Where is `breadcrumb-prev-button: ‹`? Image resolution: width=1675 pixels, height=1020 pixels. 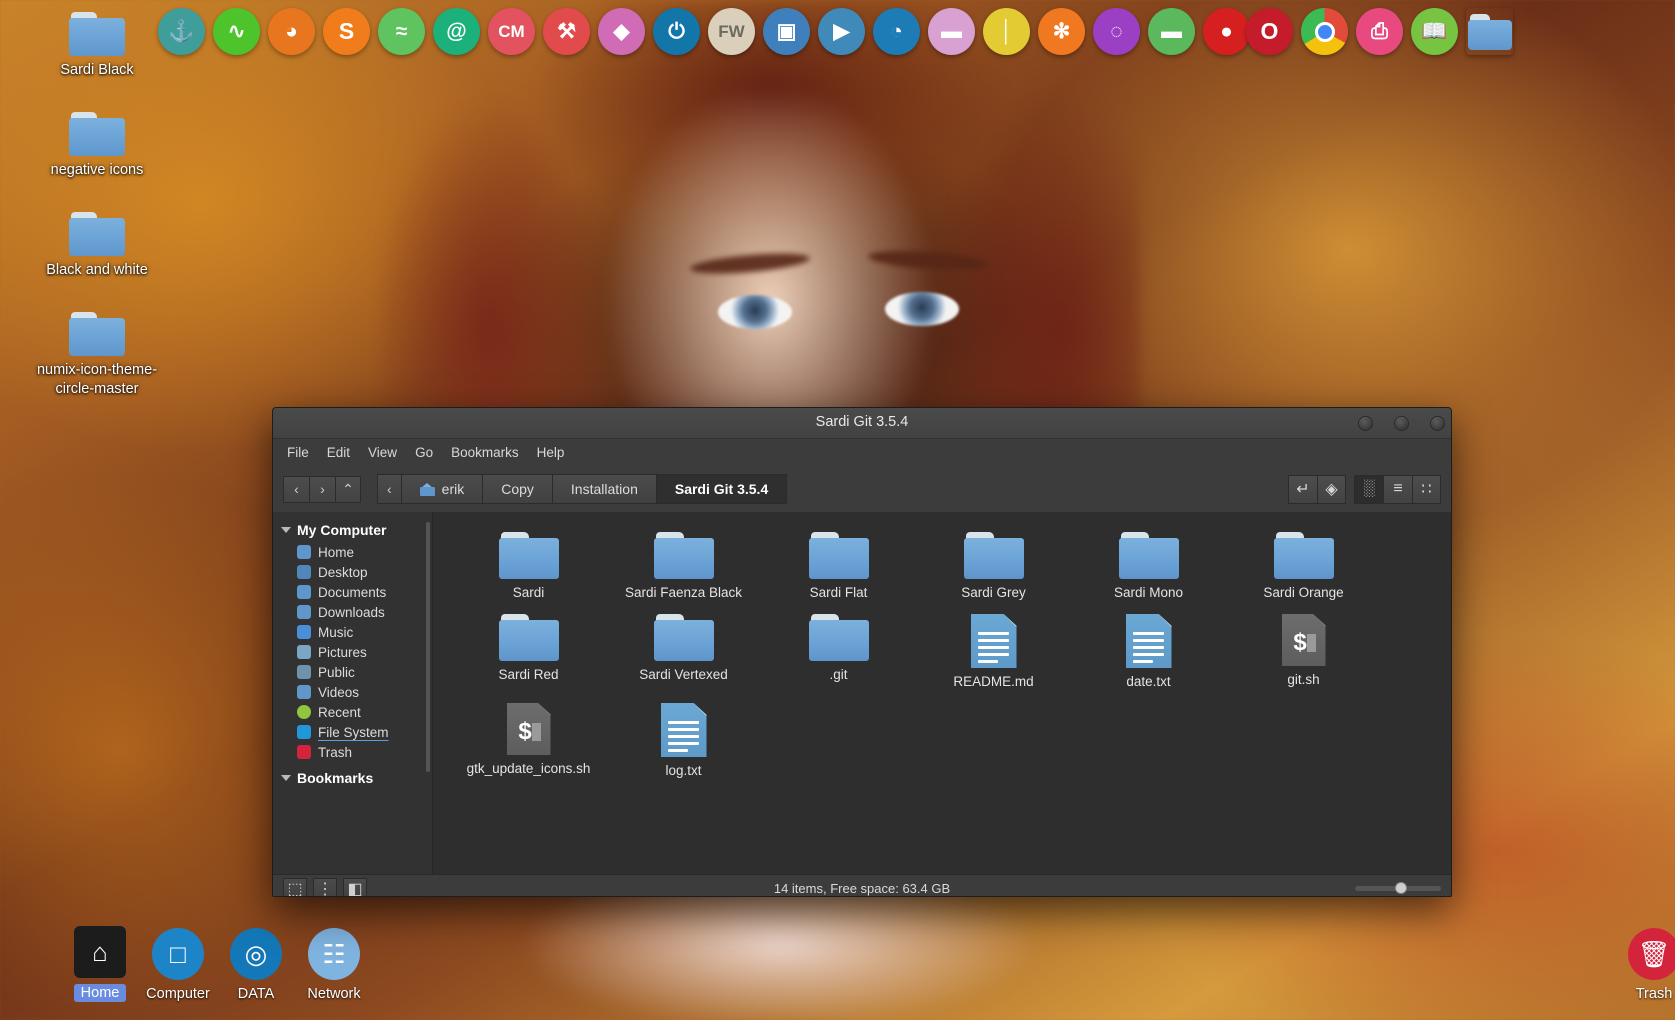
breadcrumb-prev-button: ‹ is located at coordinates (389, 489).